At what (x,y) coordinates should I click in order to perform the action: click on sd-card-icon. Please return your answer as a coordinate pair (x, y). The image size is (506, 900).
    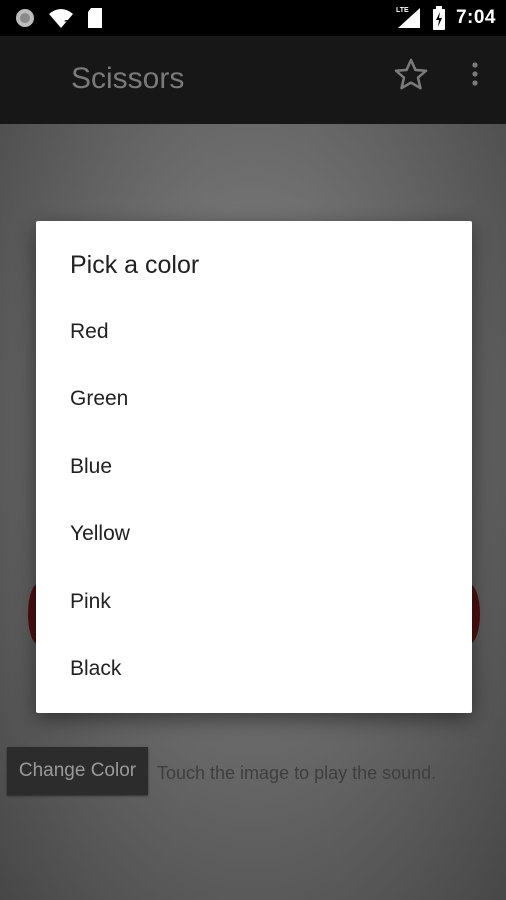
    Looking at the image, I should click on (95, 18).